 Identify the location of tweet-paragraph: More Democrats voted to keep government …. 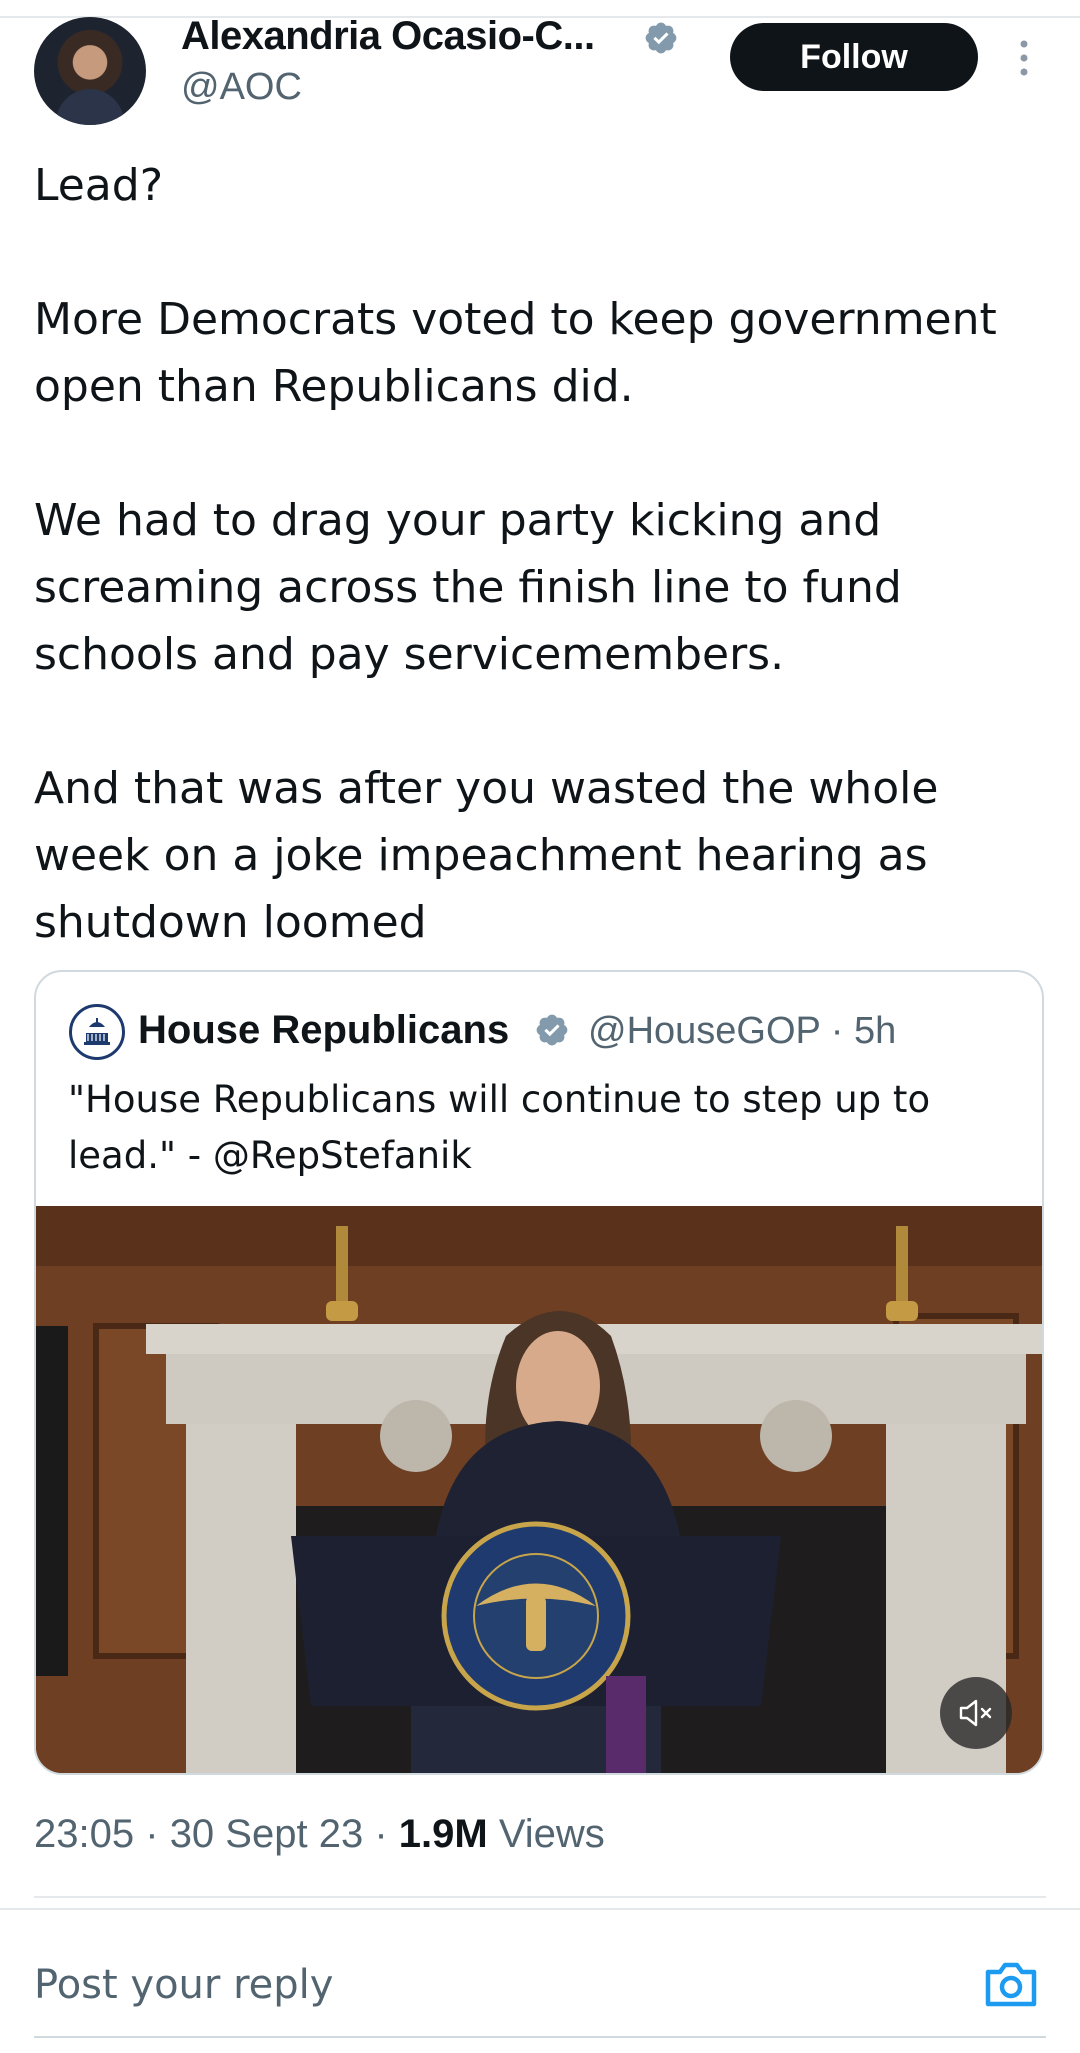
(515, 353).